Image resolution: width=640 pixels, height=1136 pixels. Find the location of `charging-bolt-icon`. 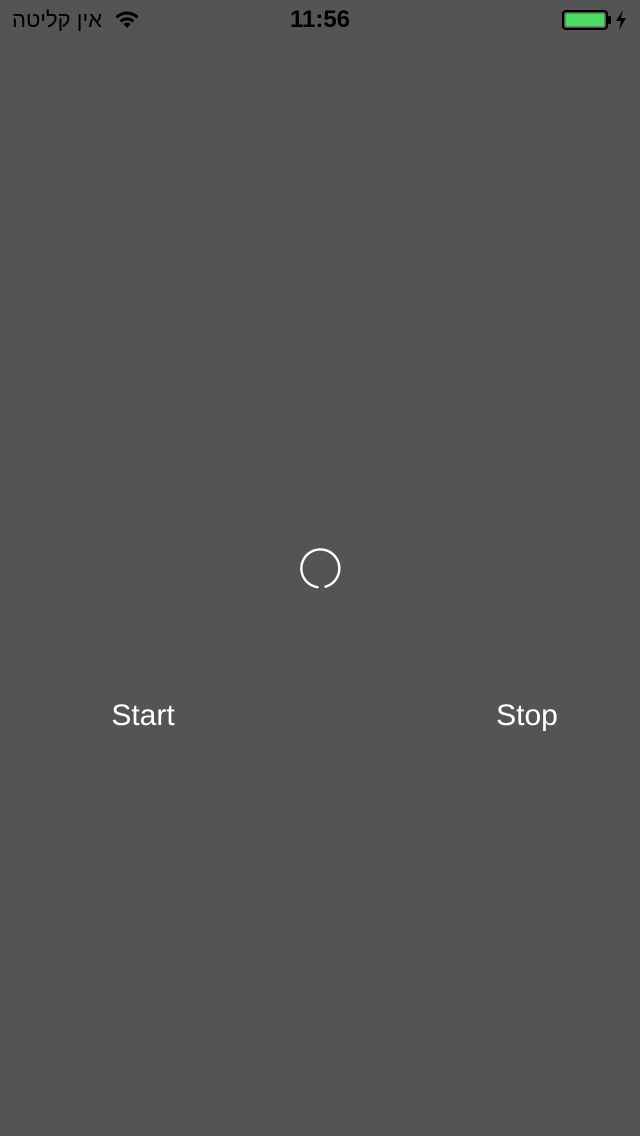

charging-bolt-icon is located at coordinates (621, 20).